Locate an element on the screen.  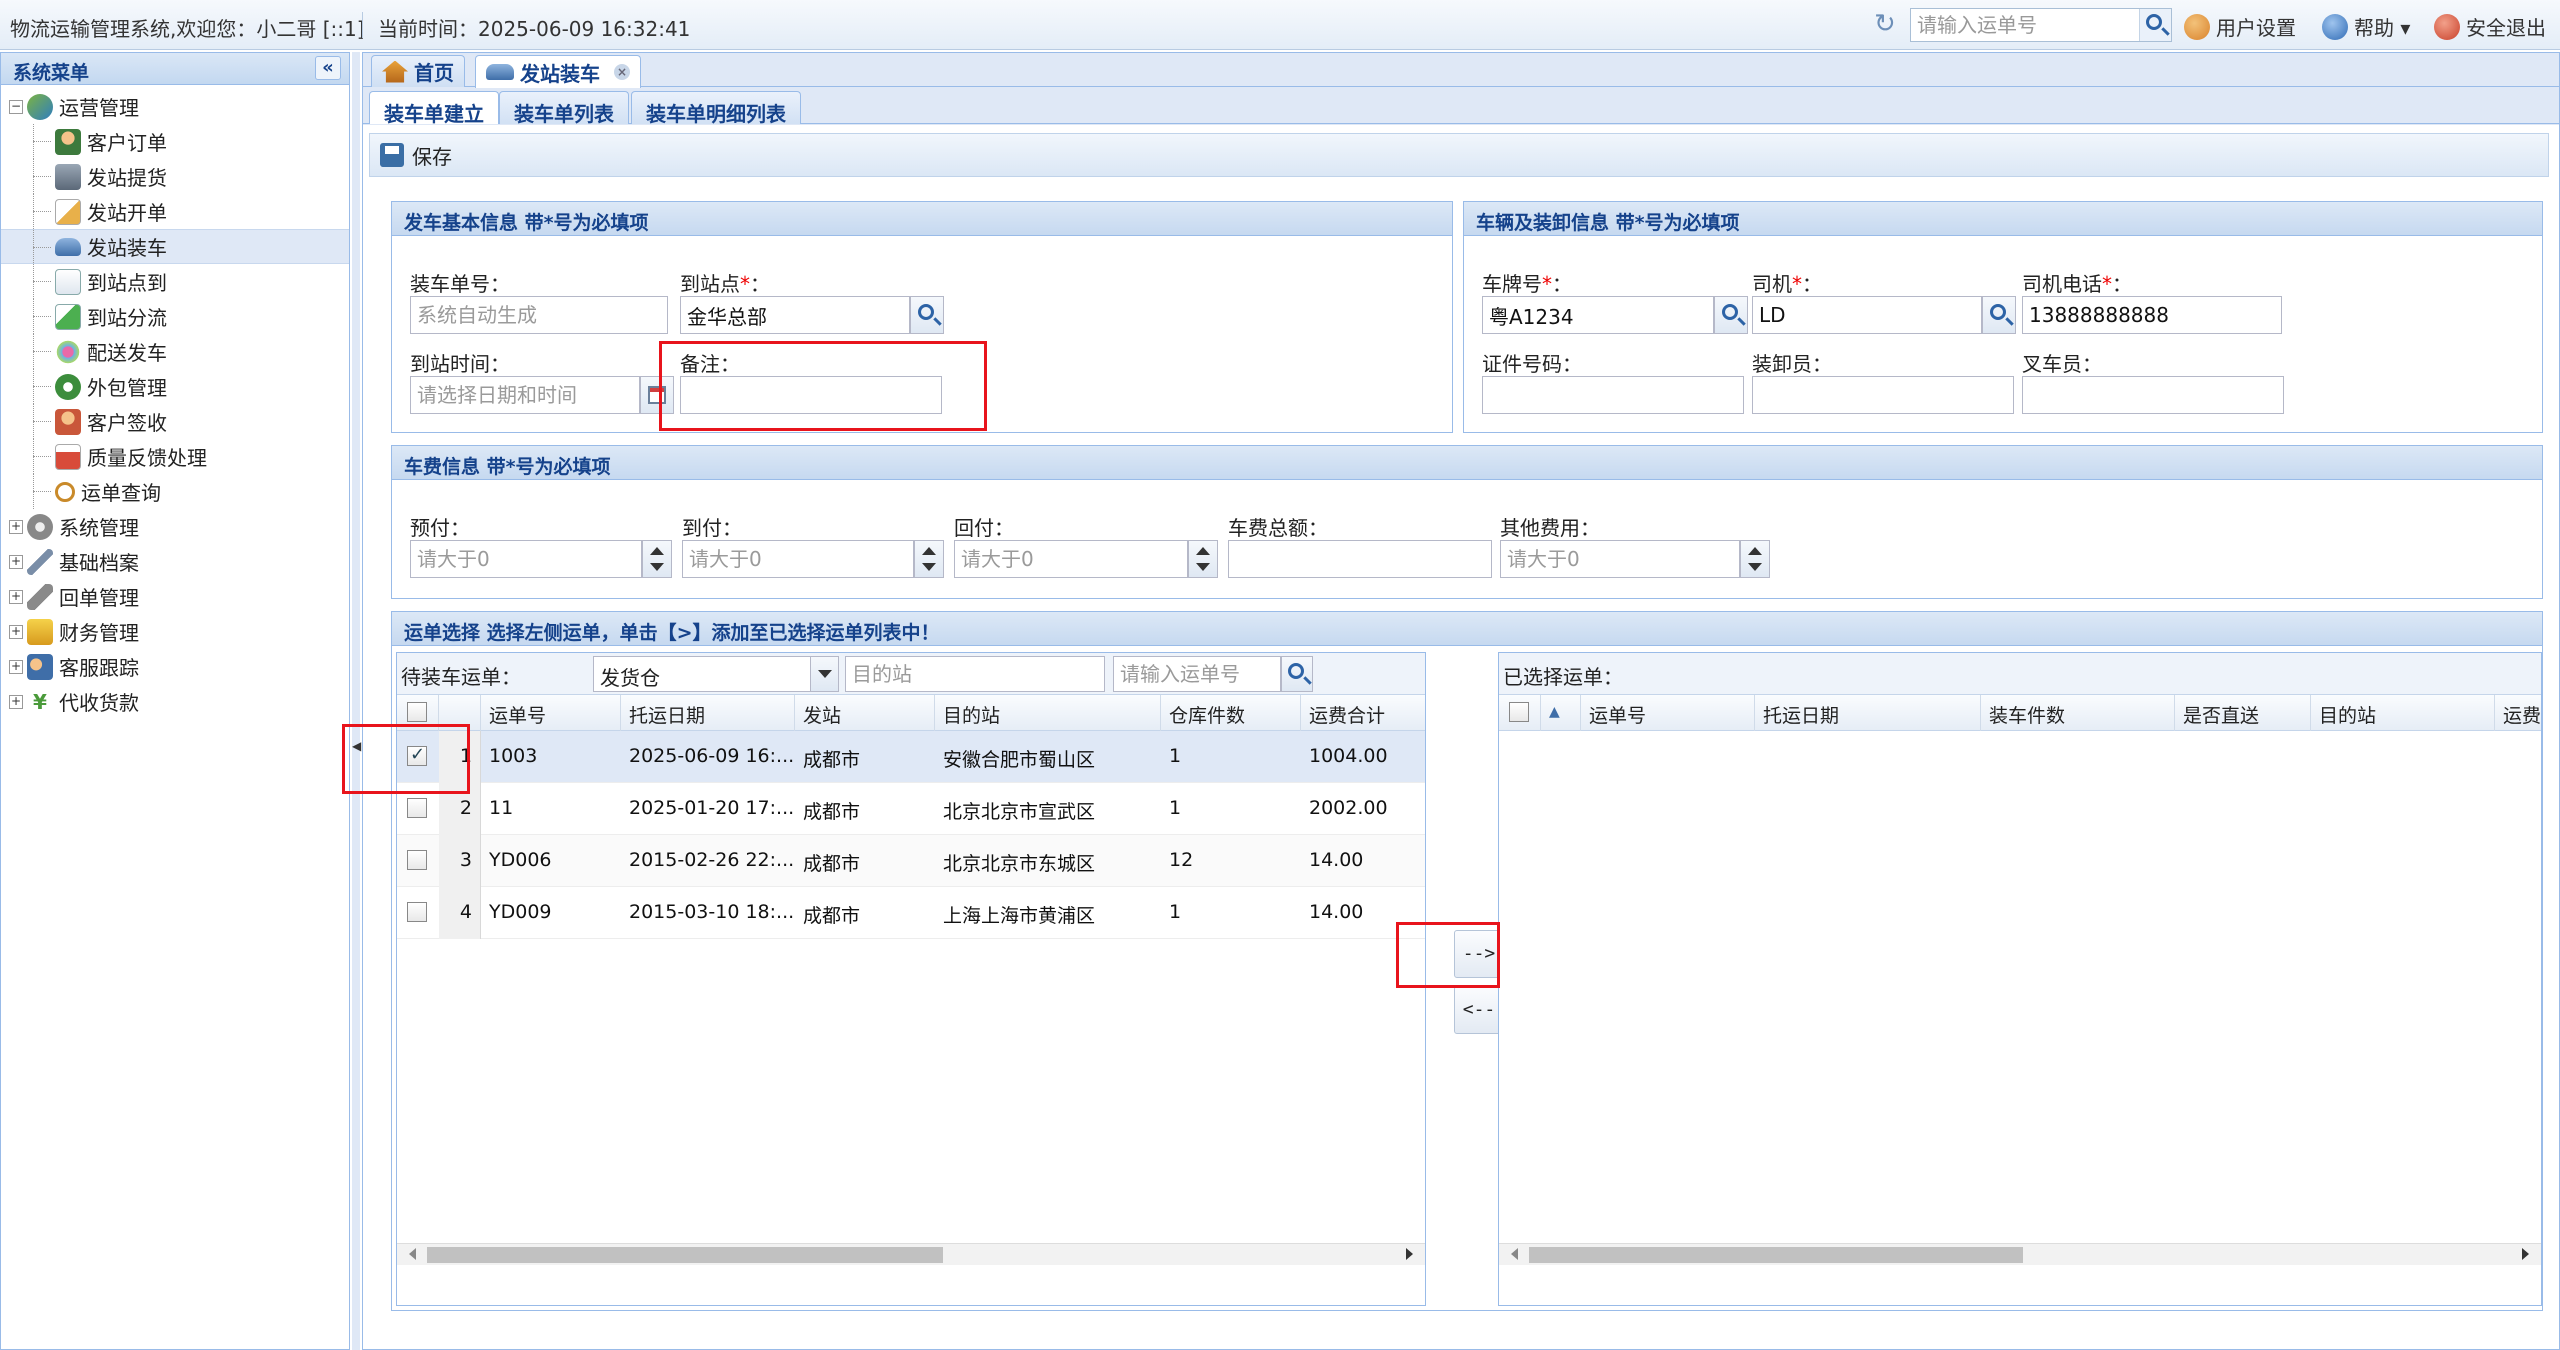
search-button is located at coordinates (2155, 25).